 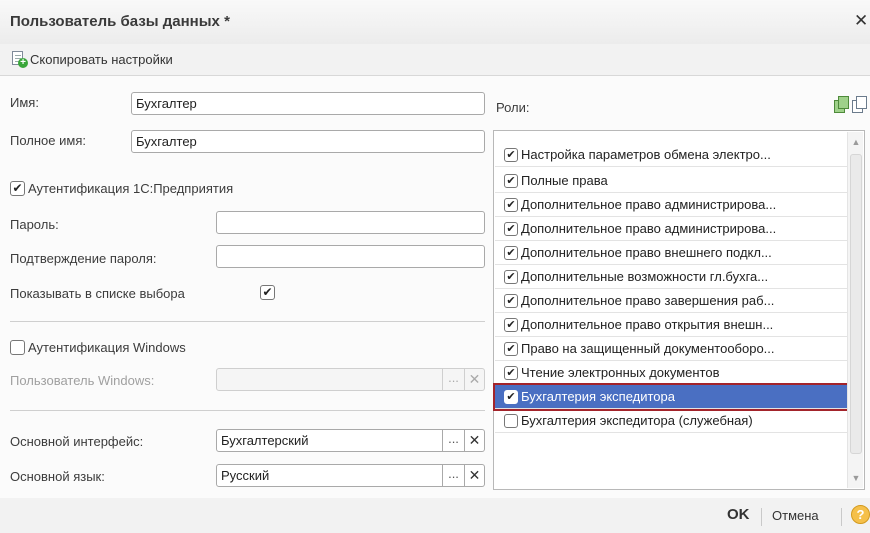 What do you see at coordinates (475, 379) in the screenshot?
I see `windows-user-clear-icon: ✕` at bounding box center [475, 379].